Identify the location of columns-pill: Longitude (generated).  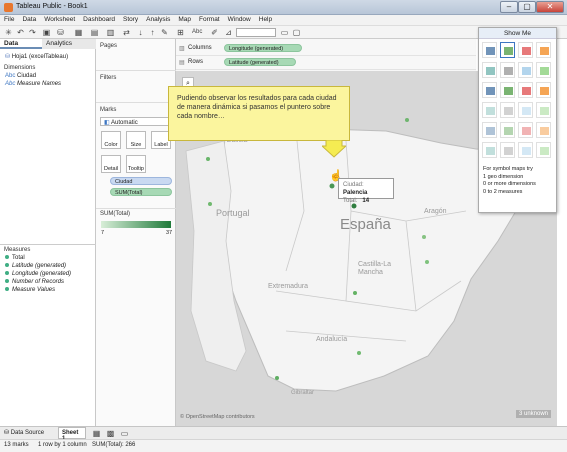
(263, 48).